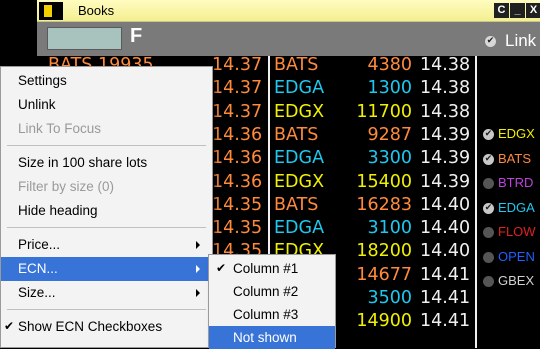 This screenshot has height=349, width=540. What do you see at coordinates (516, 133) in the screenshot?
I see `ecn-filter-label: EDGX` at bounding box center [516, 133].